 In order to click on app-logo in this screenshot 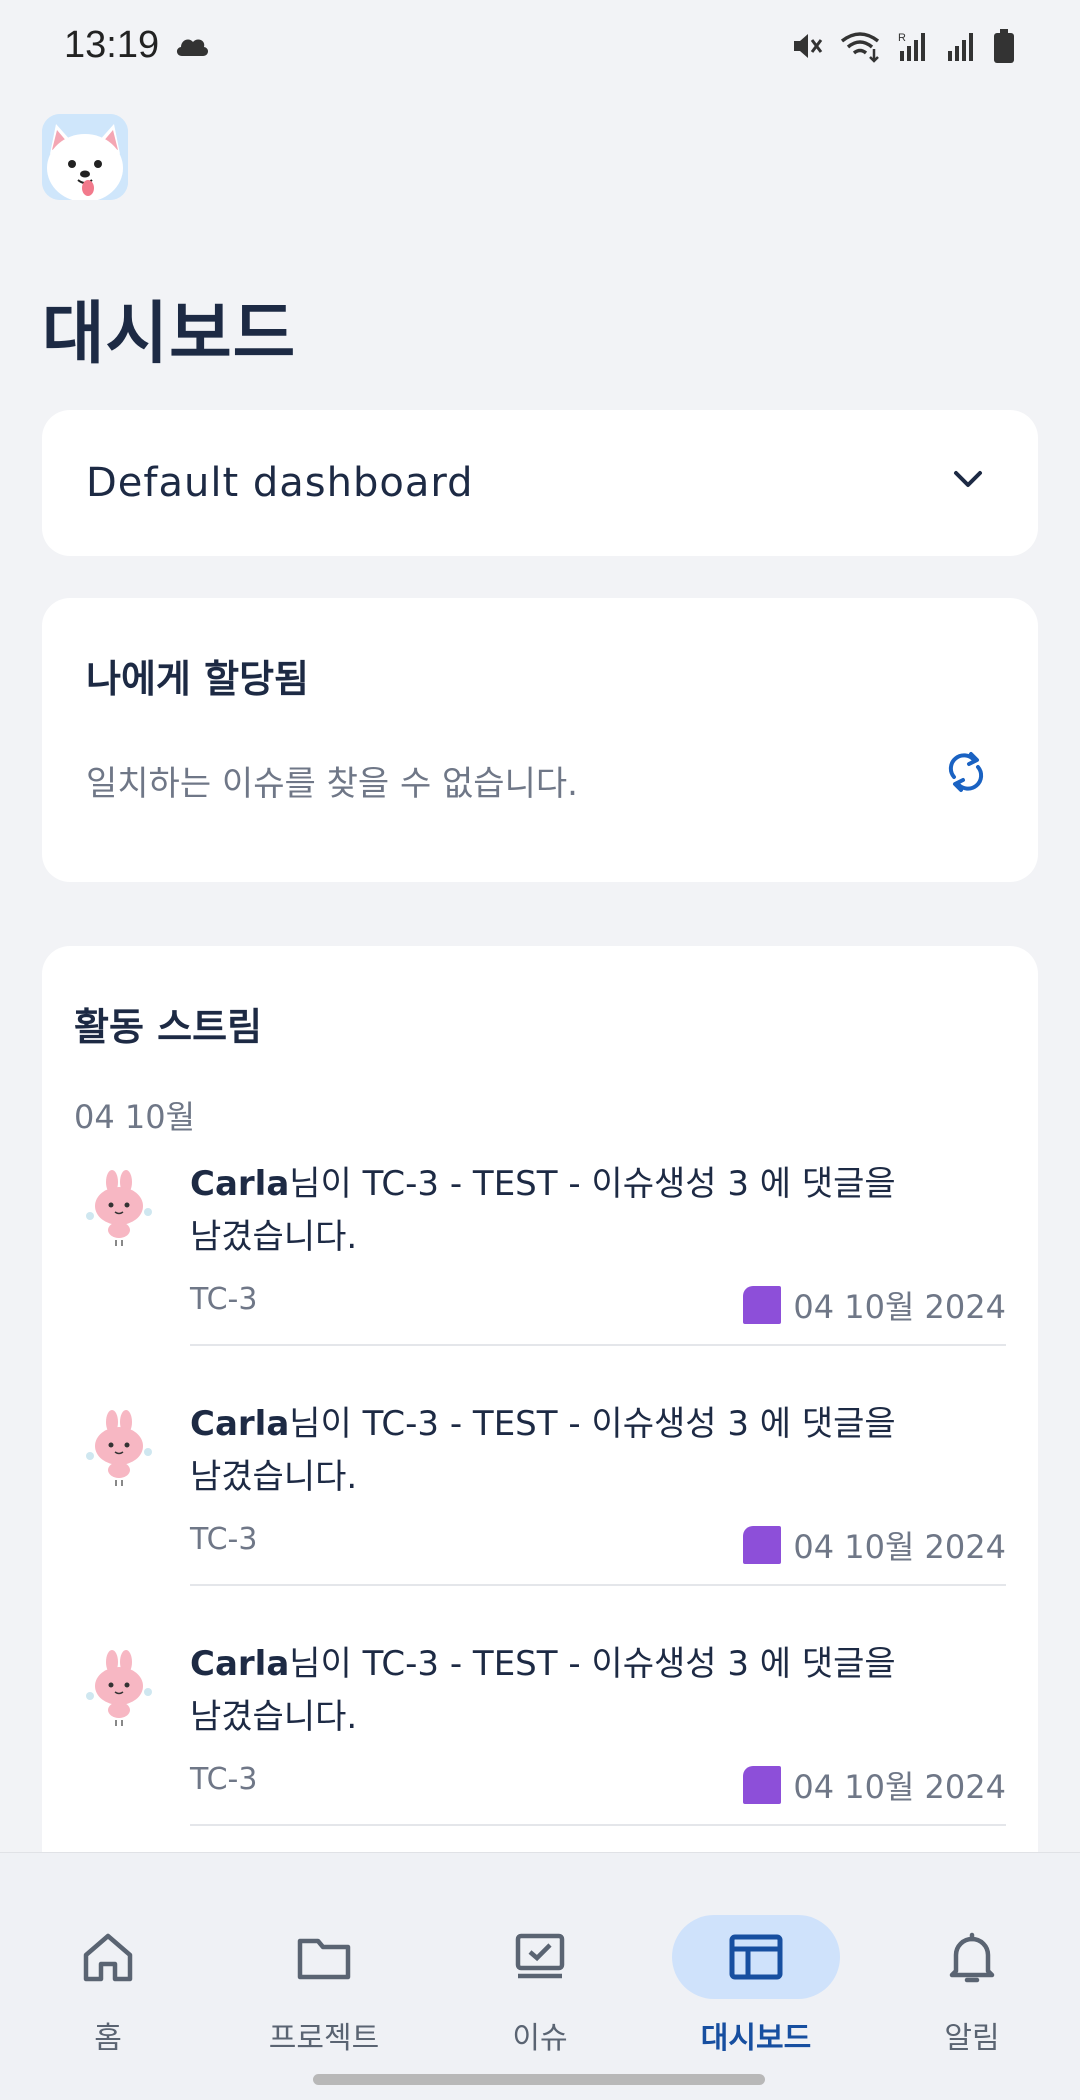, I will do `click(85, 157)`.